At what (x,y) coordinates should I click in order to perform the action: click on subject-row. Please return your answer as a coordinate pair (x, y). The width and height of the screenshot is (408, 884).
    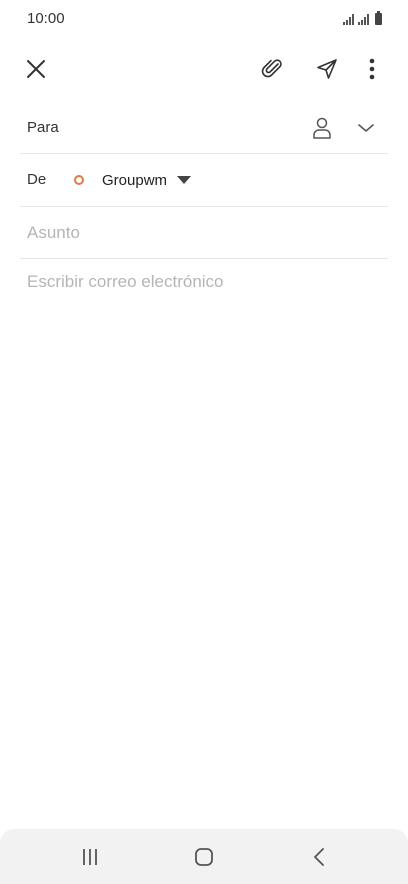
    Looking at the image, I should click on (204, 233).